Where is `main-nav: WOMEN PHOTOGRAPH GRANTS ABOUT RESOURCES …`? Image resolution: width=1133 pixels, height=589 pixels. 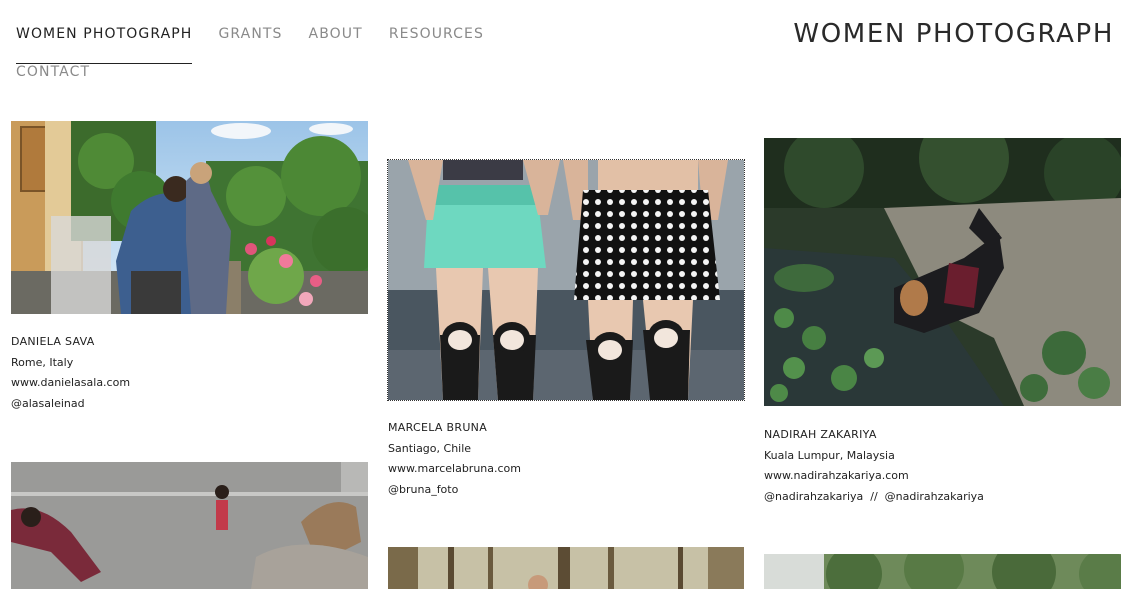
main-nav: WOMEN PHOTOGRAPH GRANTS ABOUT RESOURCES … is located at coordinates (276, 64).